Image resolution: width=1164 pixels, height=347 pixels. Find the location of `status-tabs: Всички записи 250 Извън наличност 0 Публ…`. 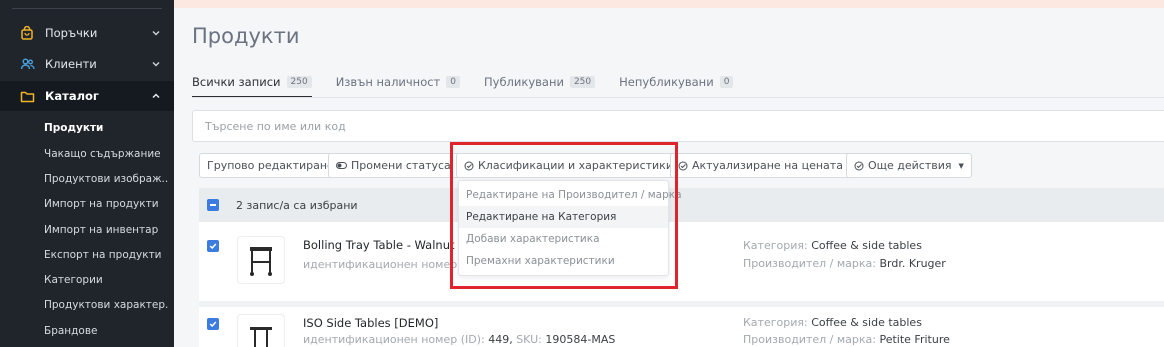

status-tabs: Всички записи 250 Извън наличност 0 Публ… is located at coordinates (474, 83).